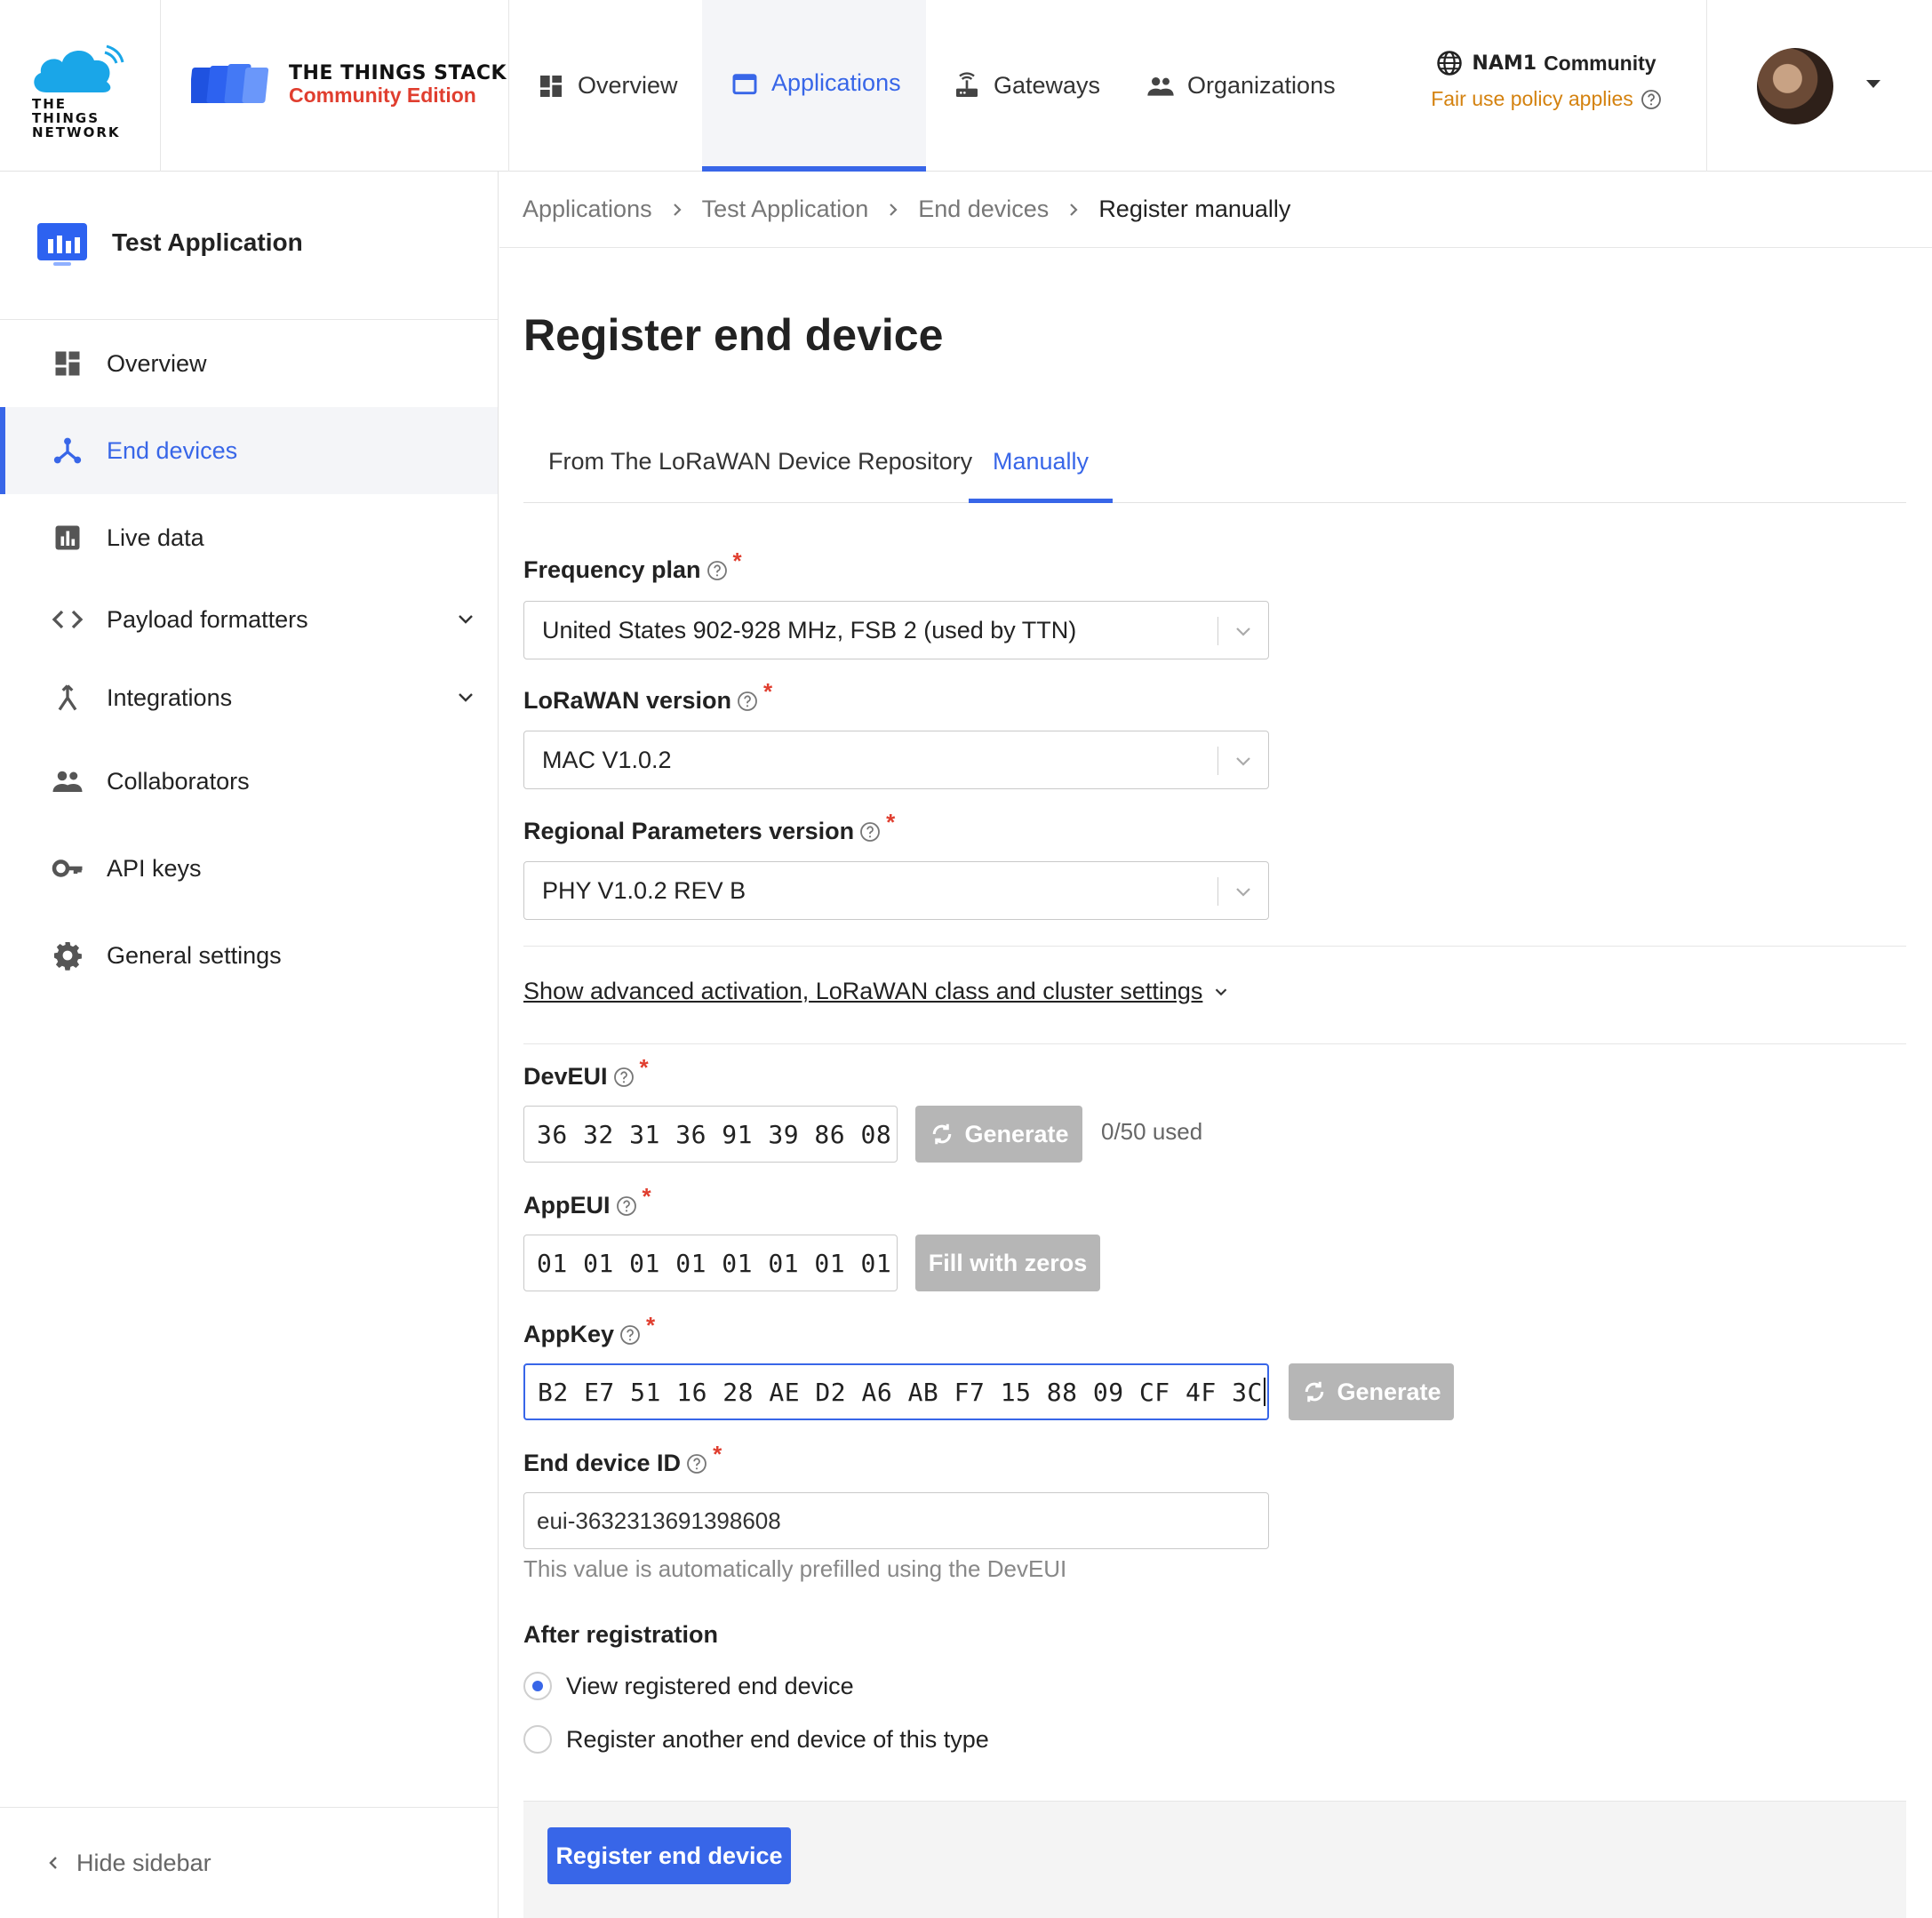  What do you see at coordinates (1194, 209) in the screenshot?
I see `breadcrumb-register-manually: Register manually` at bounding box center [1194, 209].